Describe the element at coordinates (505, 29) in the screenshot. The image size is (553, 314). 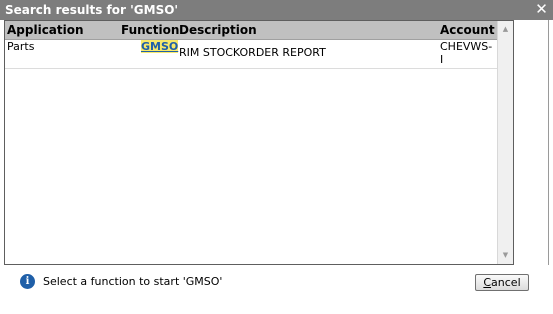
I see `scroll-up-icon: ▲` at that location.